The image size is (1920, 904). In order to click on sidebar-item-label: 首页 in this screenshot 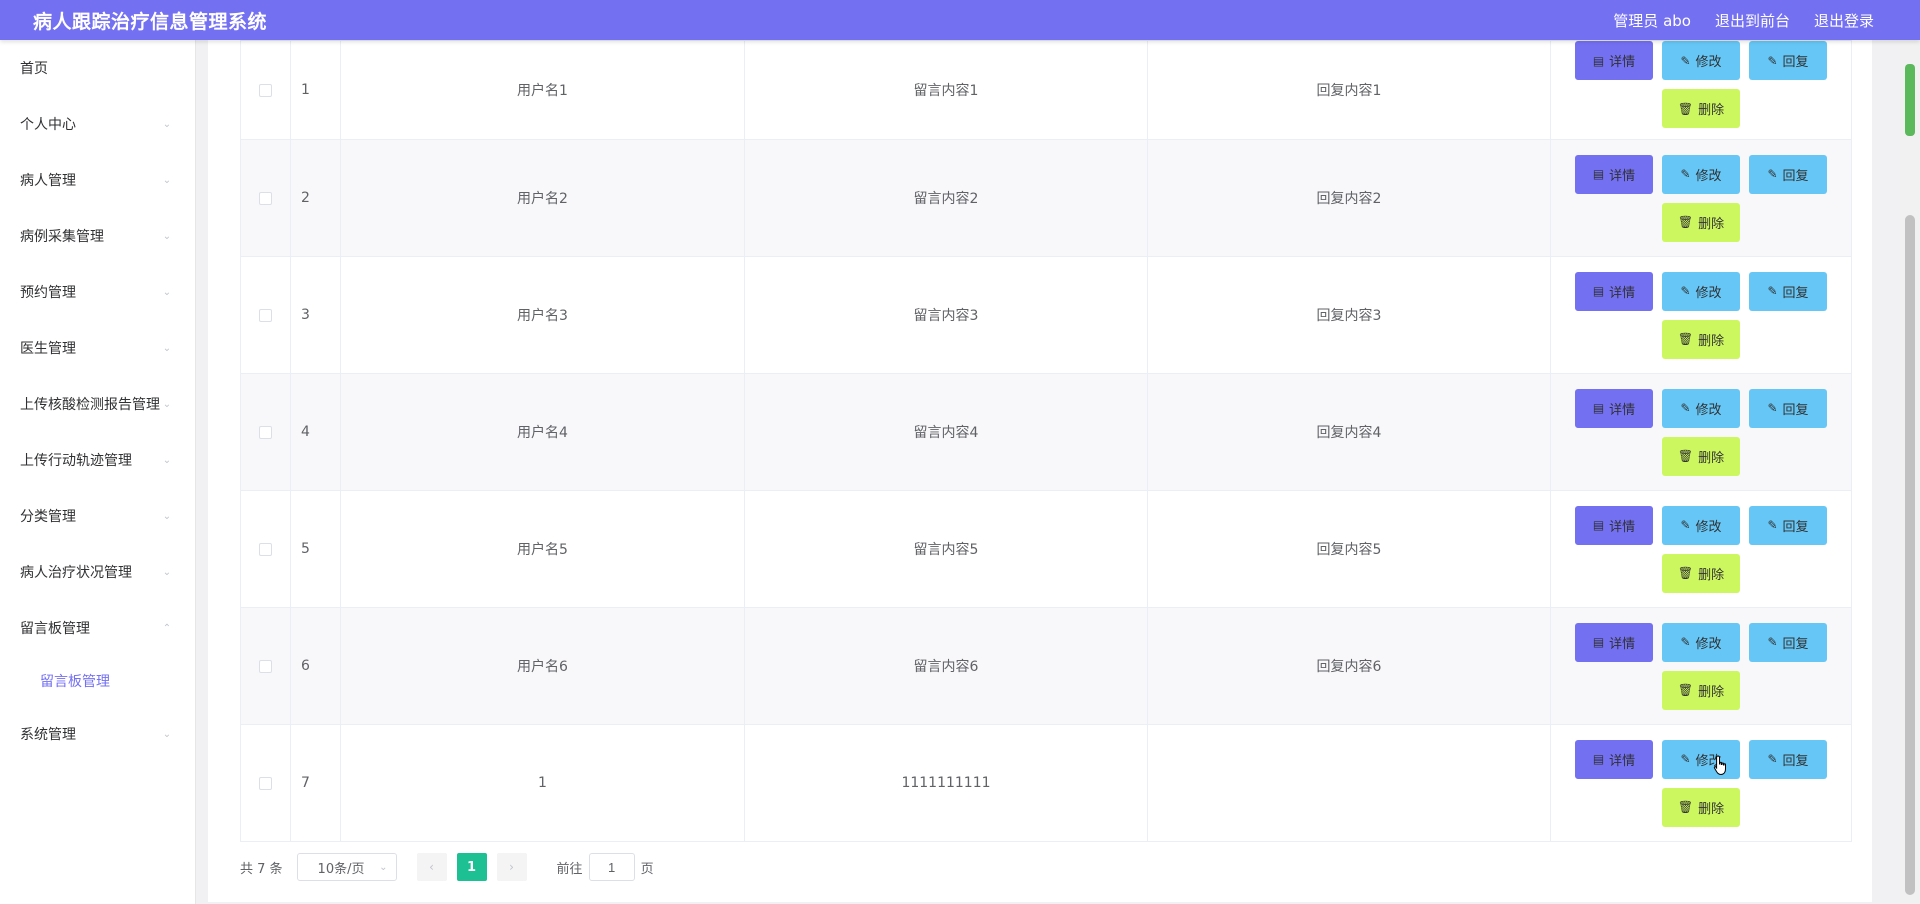, I will do `click(34, 69)`.